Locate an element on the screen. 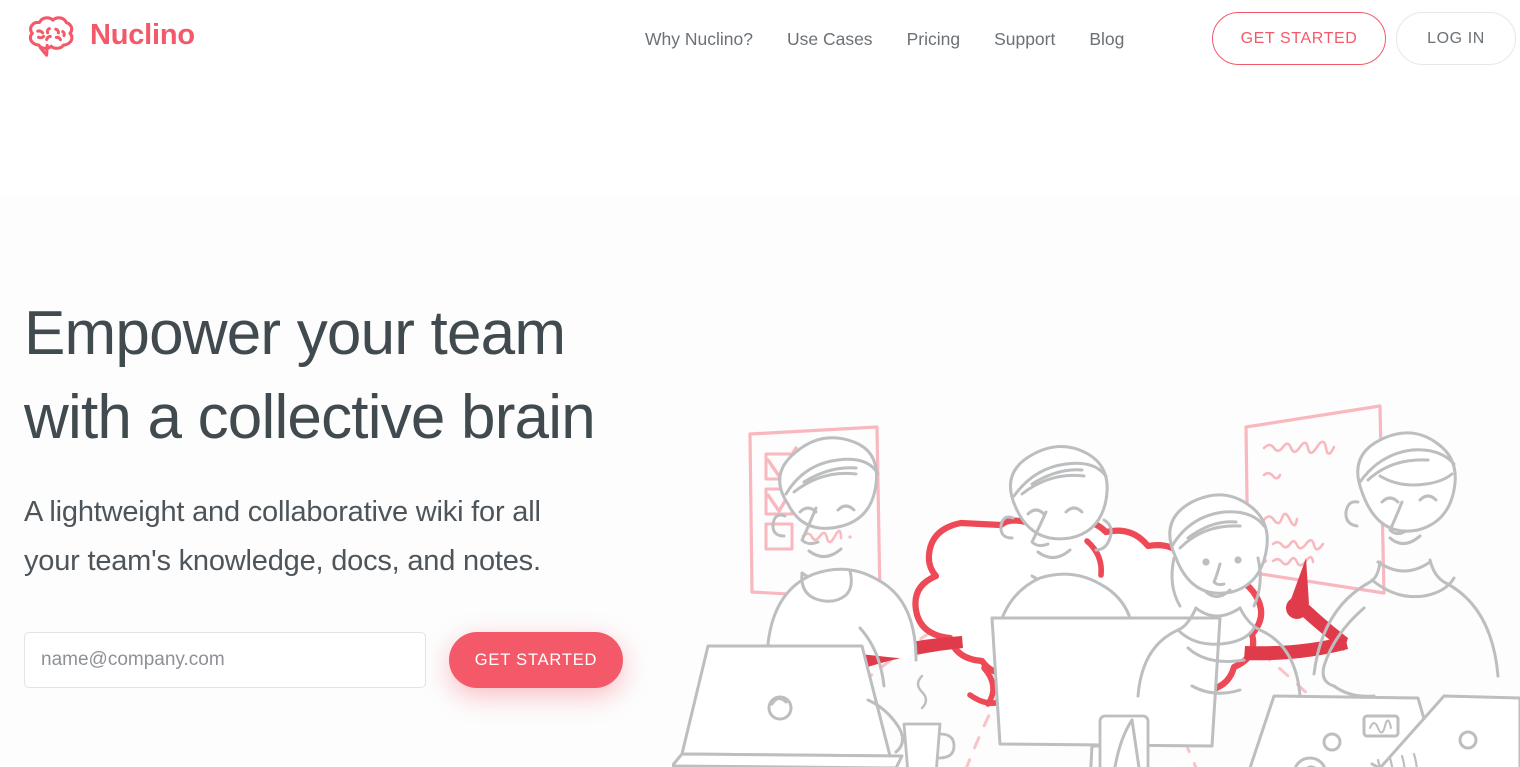  person-3-at-laptop is located at coordinates (1276, 630).